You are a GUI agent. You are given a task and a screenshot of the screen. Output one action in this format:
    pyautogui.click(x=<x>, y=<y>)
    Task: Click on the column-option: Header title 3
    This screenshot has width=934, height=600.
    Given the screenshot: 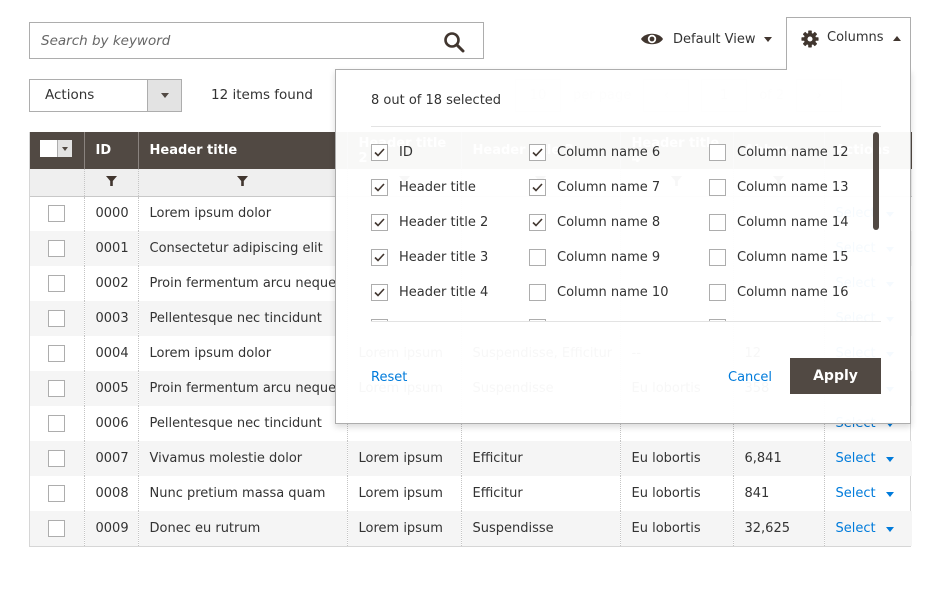 What is the action you would take?
    pyautogui.click(x=450, y=257)
    